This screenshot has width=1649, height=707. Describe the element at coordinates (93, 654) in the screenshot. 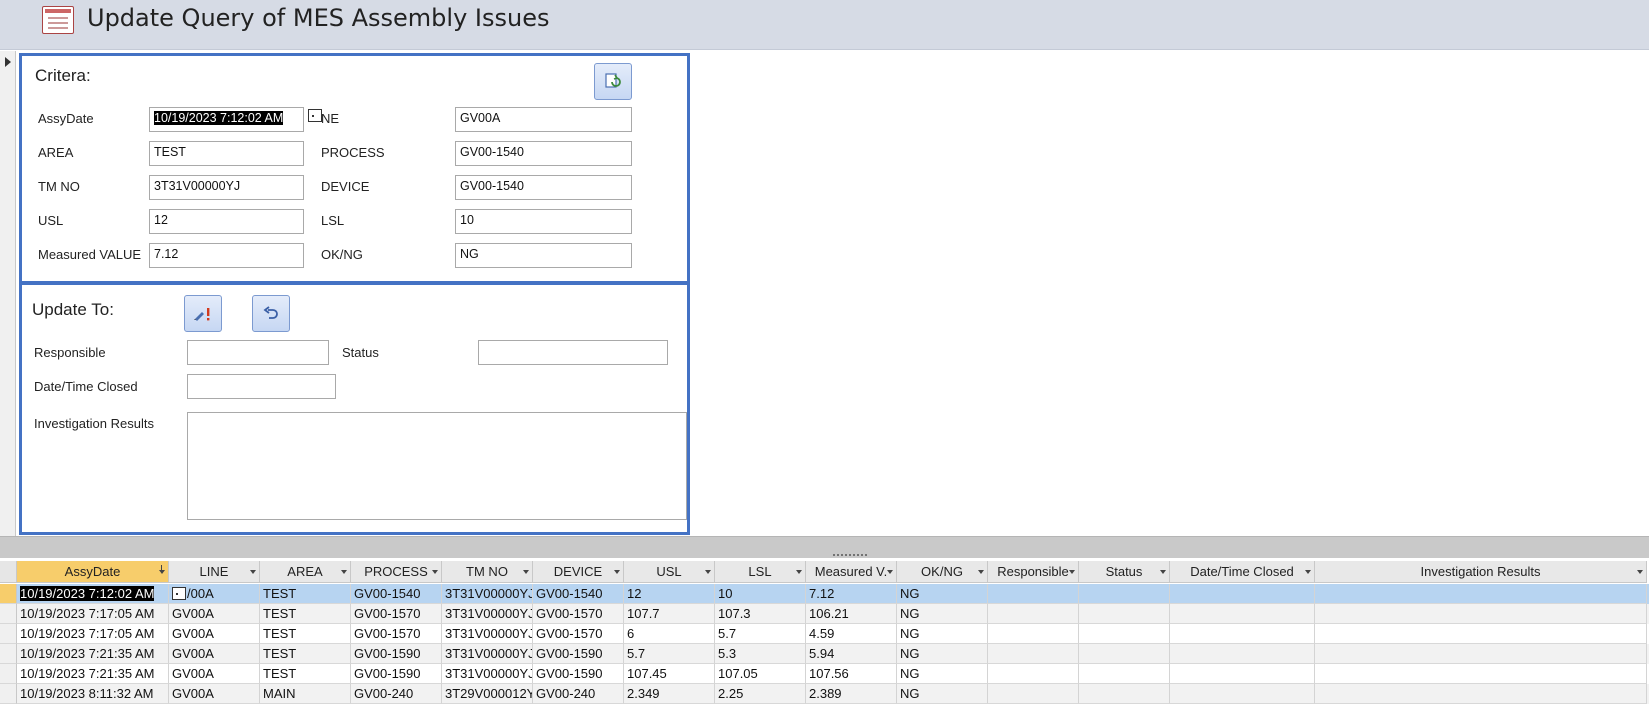

I see `table-cell: 10/19/2023 7:21:35 AM` at that location.